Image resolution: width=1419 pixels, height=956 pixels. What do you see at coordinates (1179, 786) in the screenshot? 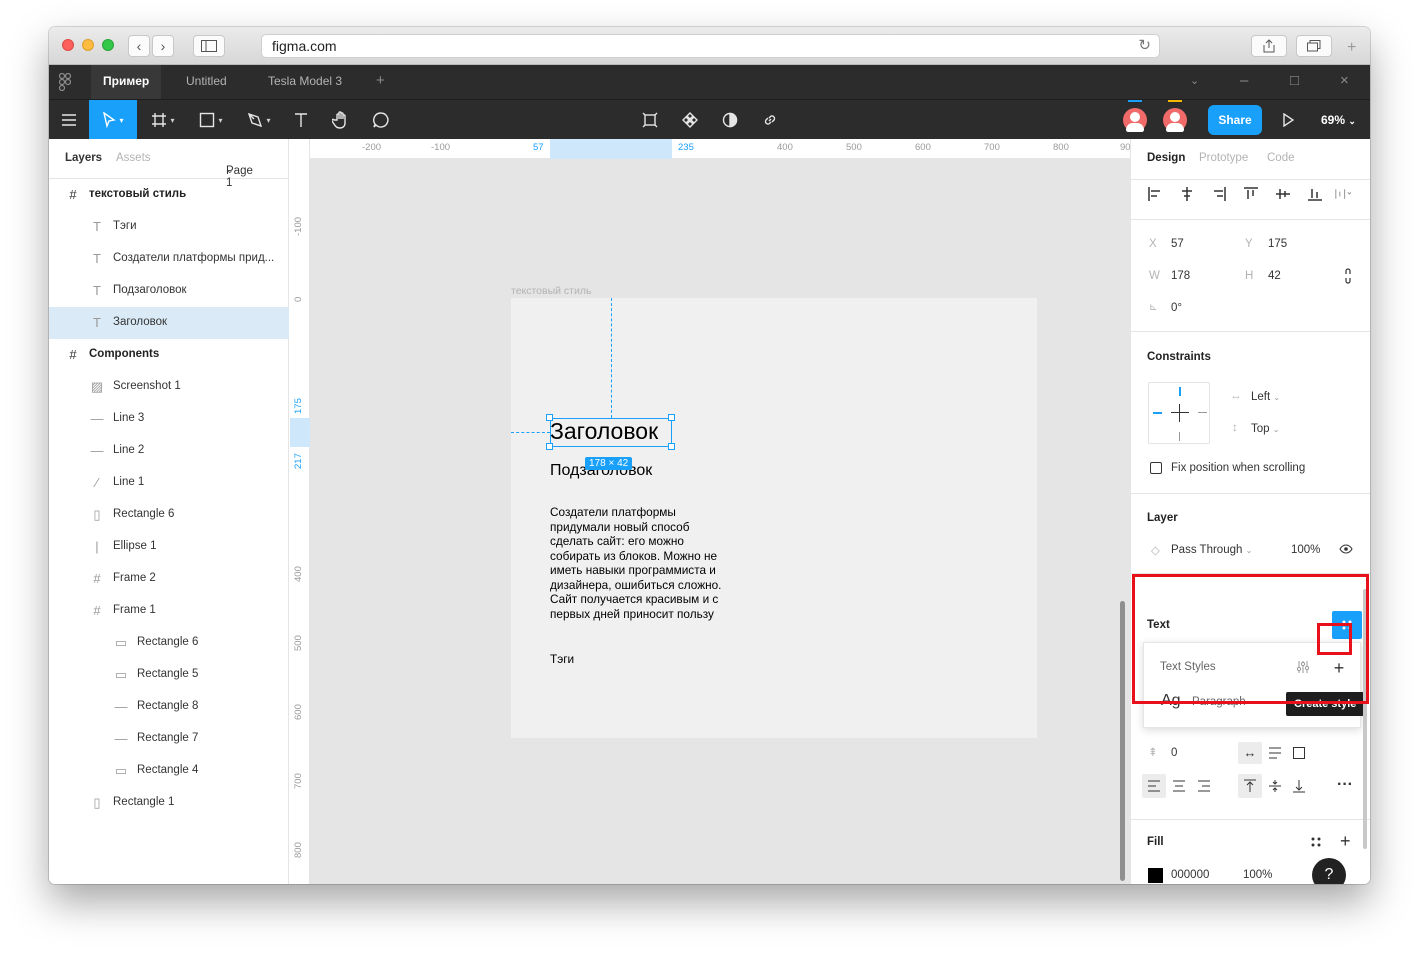
I see `align-text-center-icon` at bounding box center [1179, 786].